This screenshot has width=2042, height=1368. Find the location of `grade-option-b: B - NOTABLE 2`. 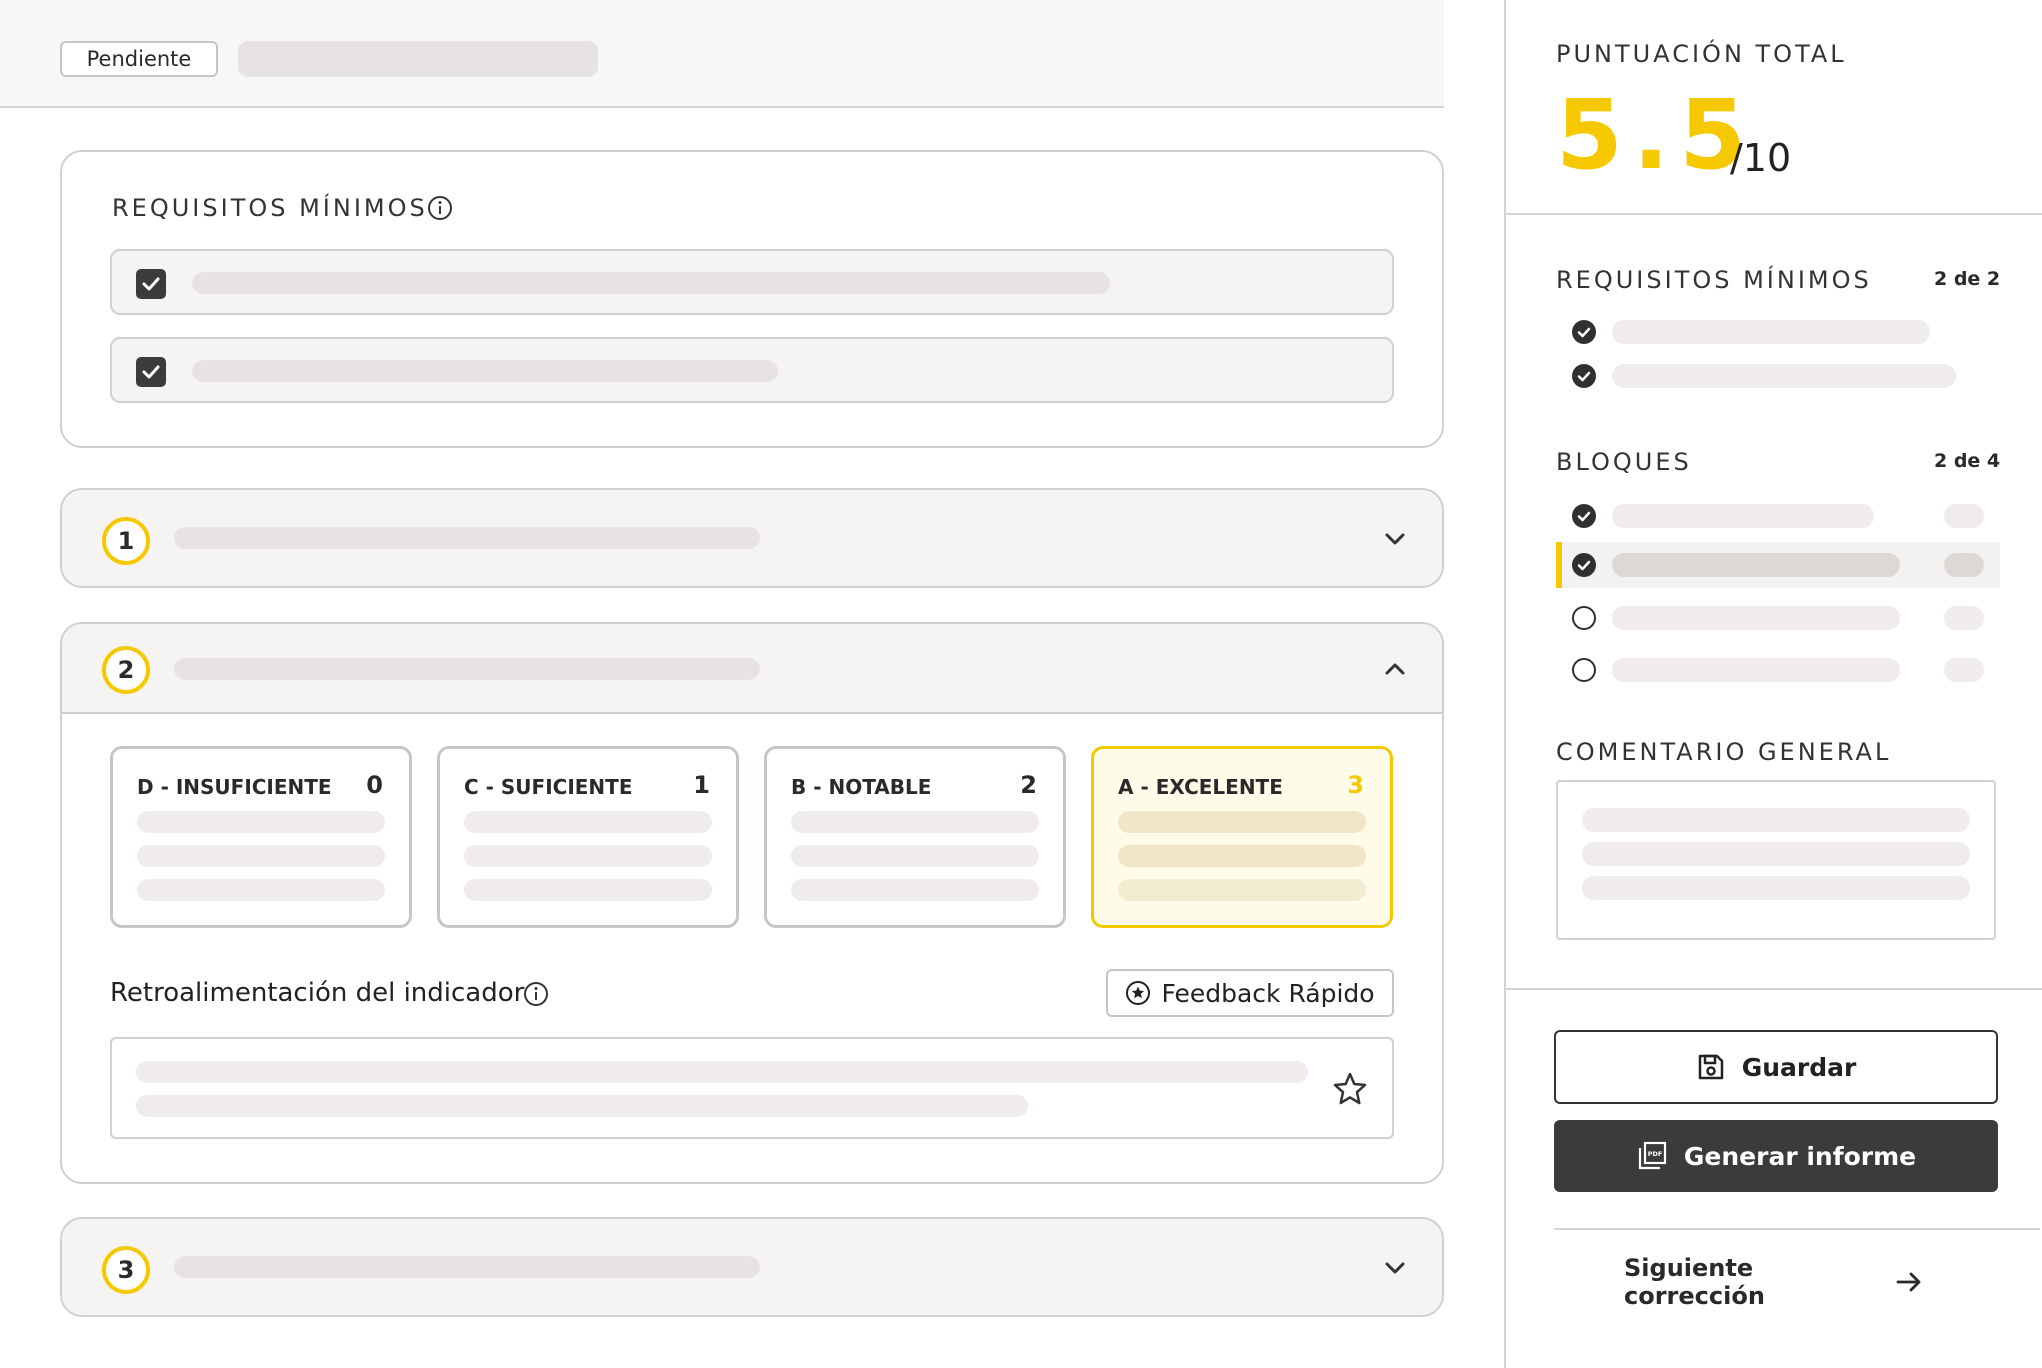

grade-option-b: B - NOTABLE 2 is located at coordinates (915, 837).